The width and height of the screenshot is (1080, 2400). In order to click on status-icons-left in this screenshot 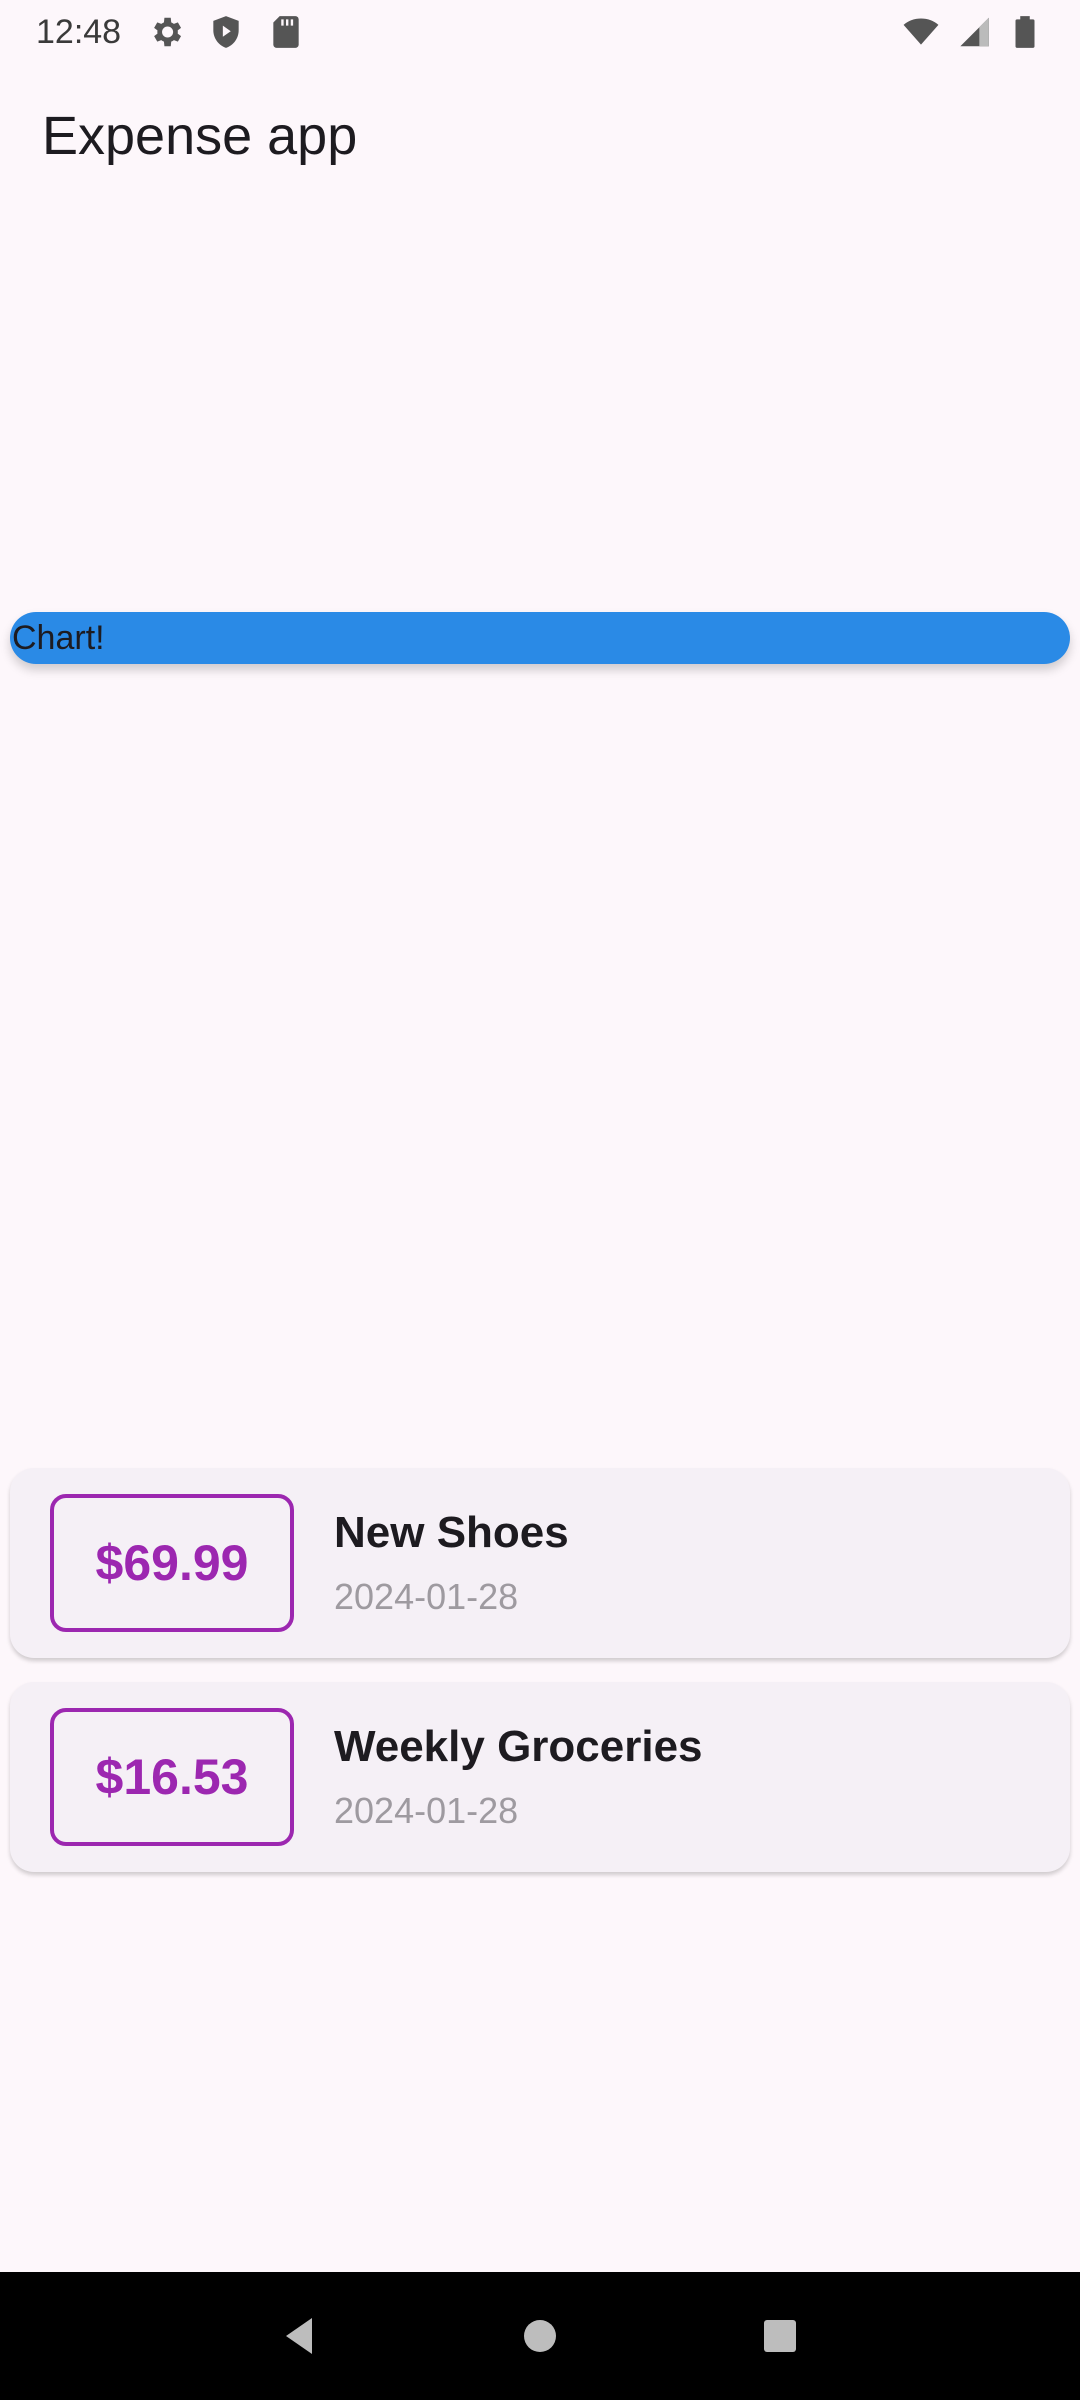, I will do `click(226, 32)`.